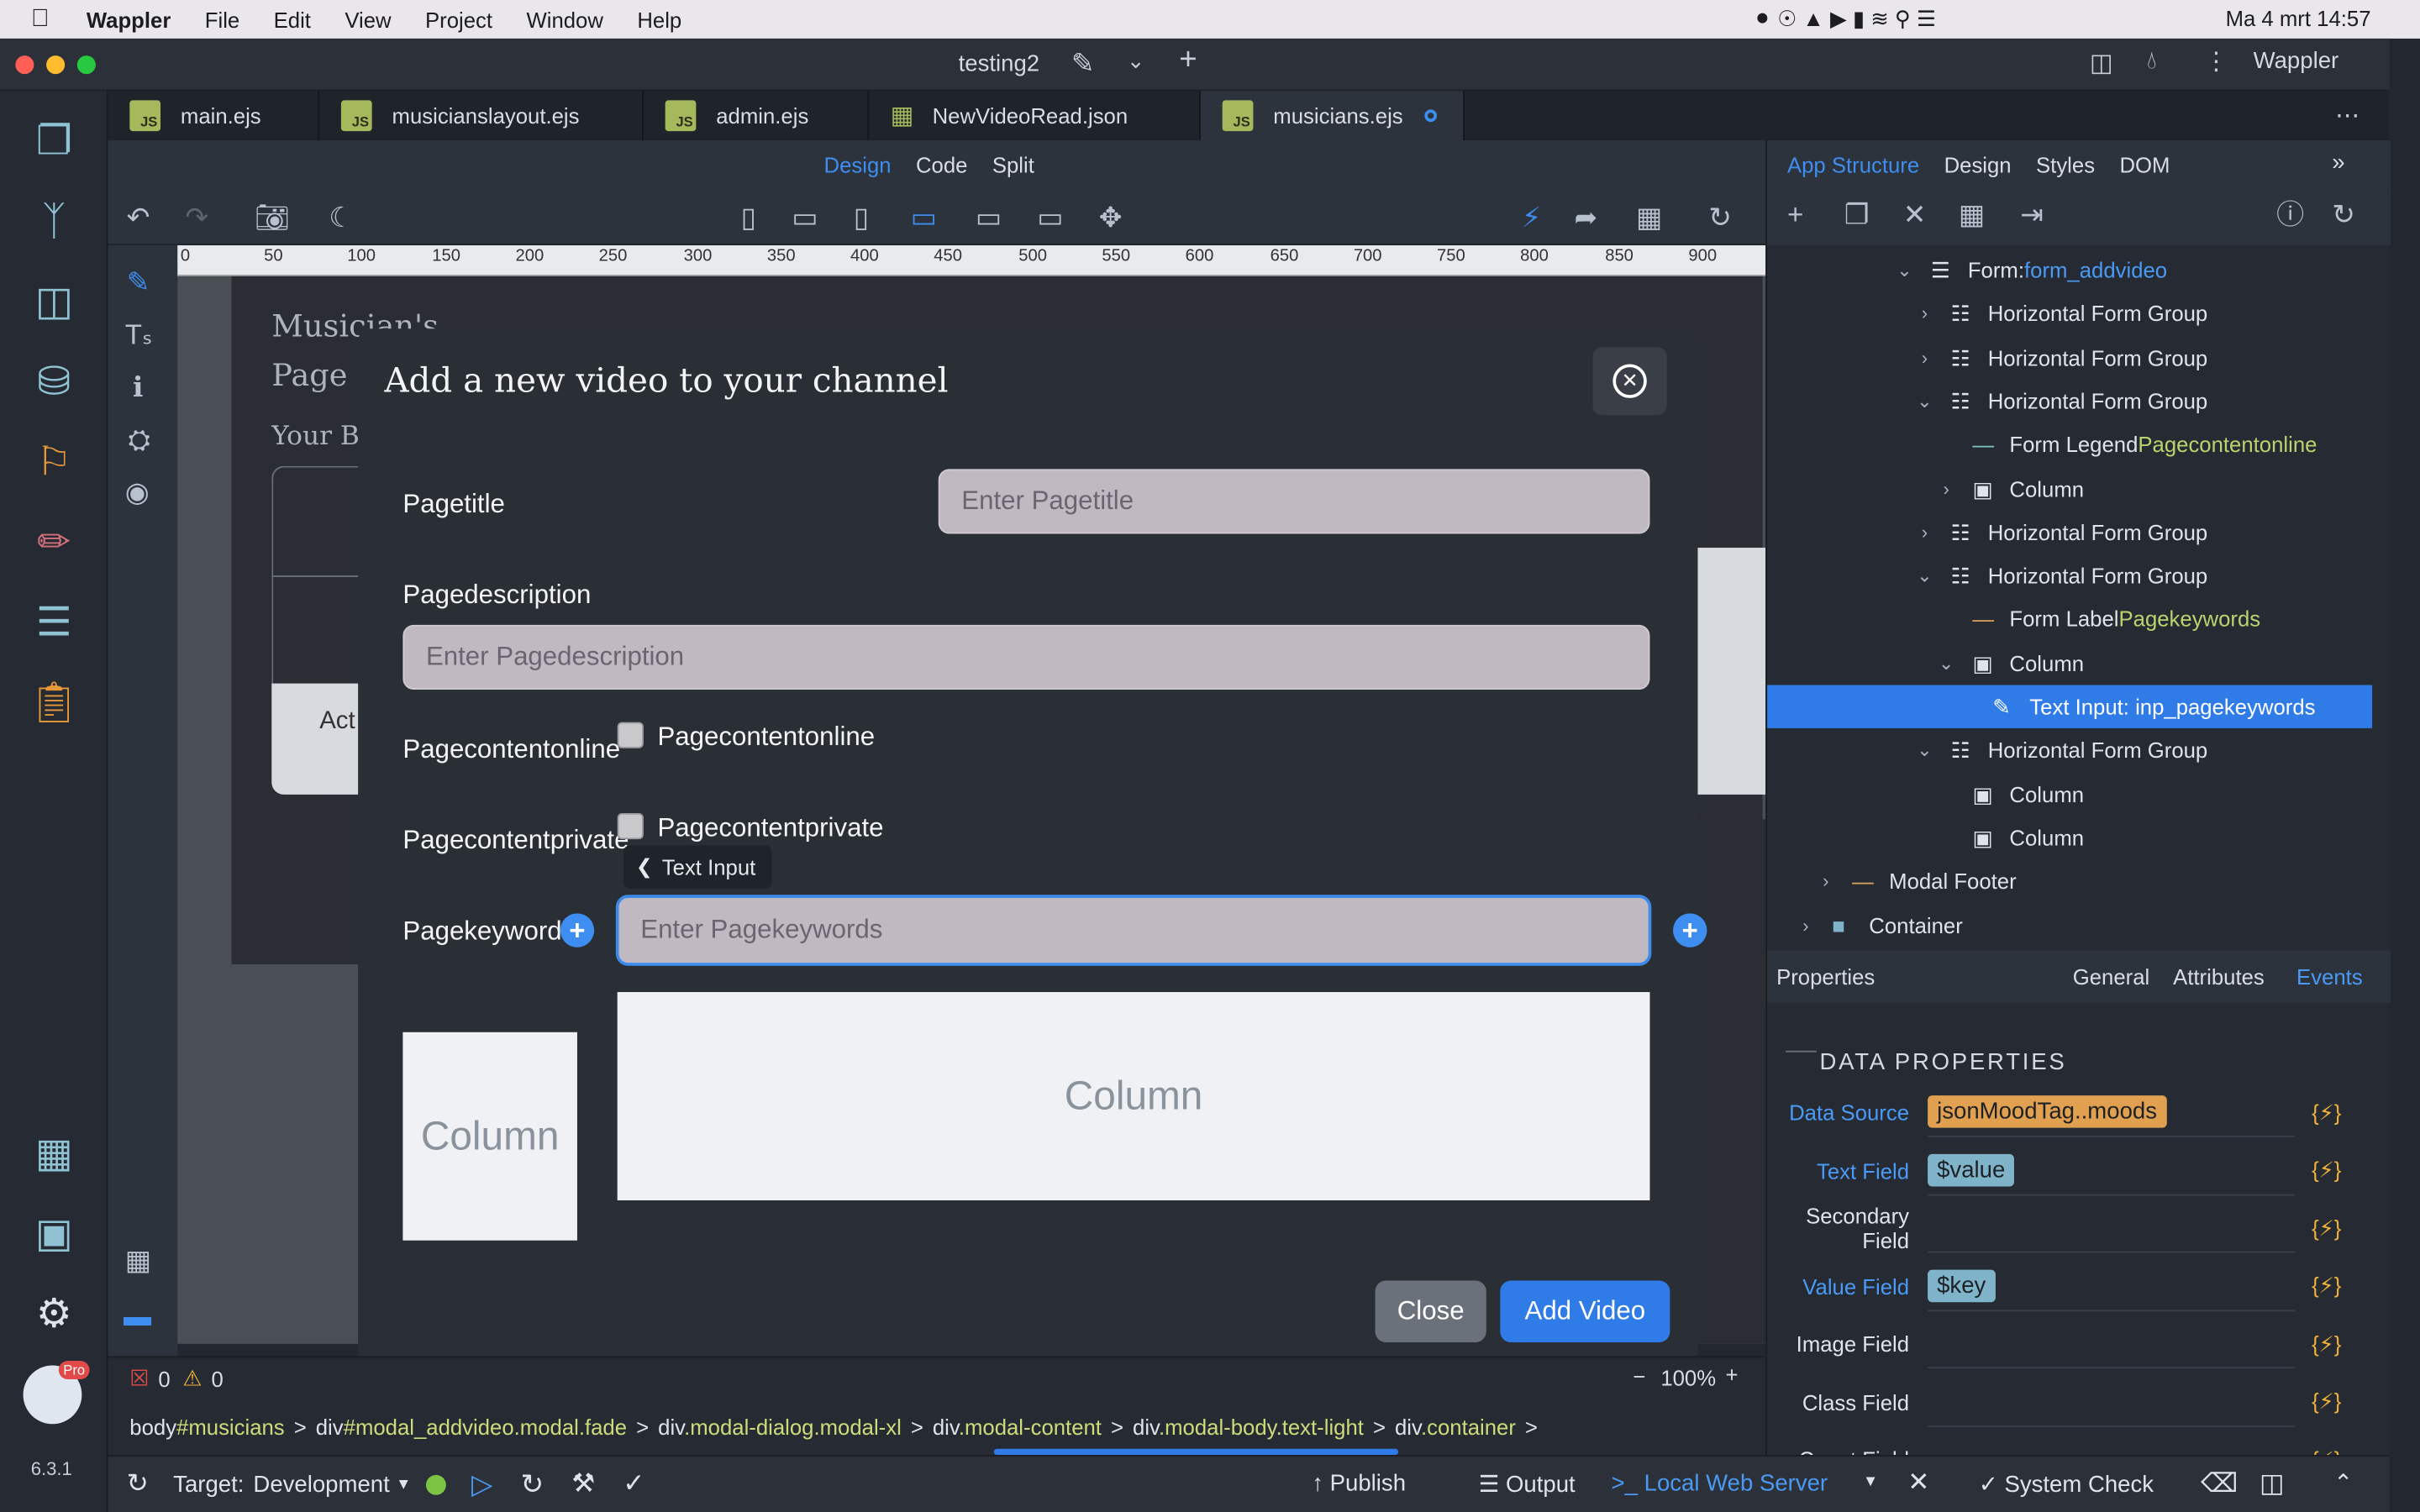 The image size is (2420, 1512). I want to click on breadcrumb-body: body#musicians, so click(206, 1427).